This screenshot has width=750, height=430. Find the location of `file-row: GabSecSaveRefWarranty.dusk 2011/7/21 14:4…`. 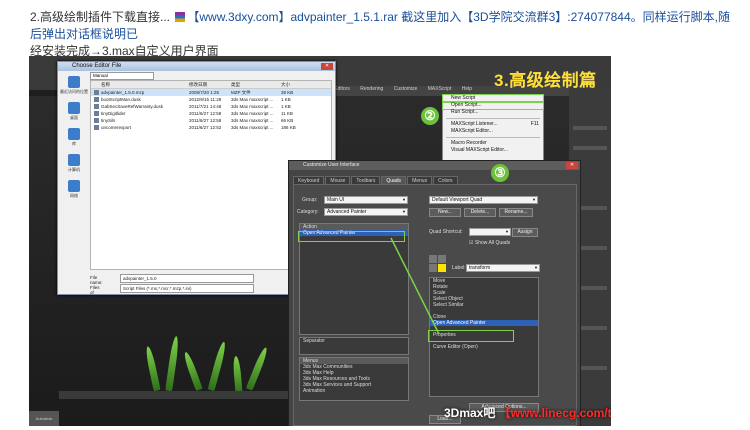

file-row: GabSecSaveRefWarranty.dusk 2011/7/21 14:4… is located at coordinates (211, 106).